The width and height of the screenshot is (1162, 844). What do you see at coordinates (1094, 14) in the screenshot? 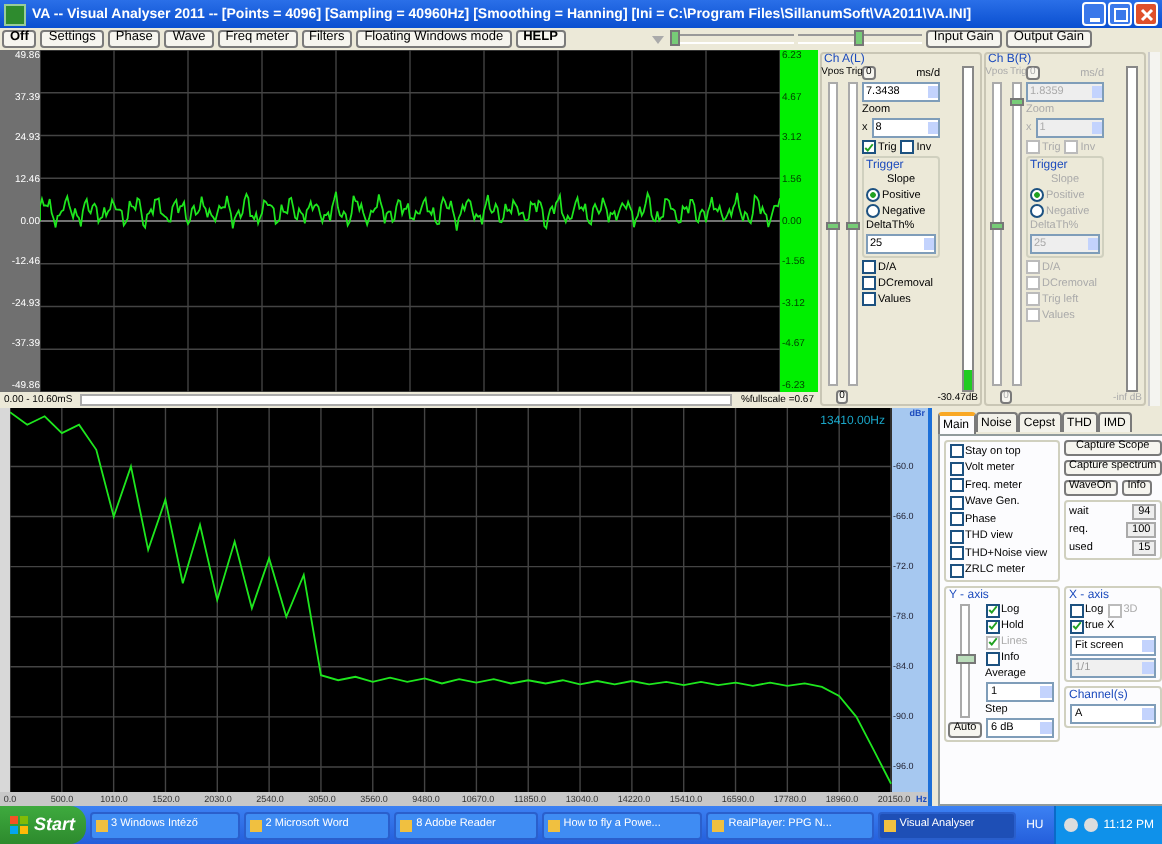
I see `minimize-button` at bounding box center [1094, 14].